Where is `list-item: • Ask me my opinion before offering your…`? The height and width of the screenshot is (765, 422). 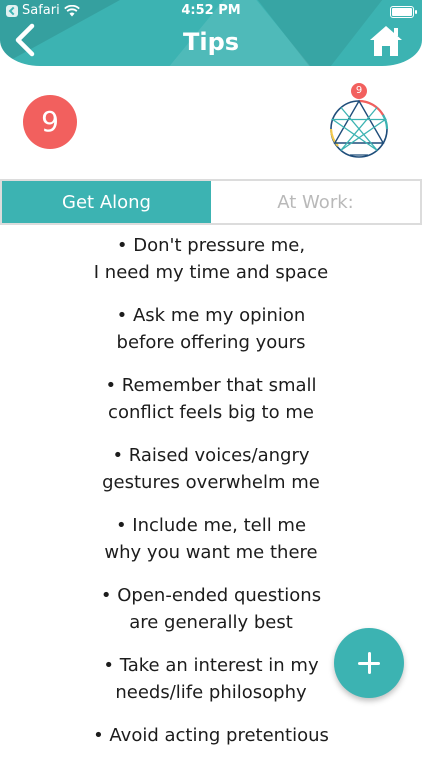
list-item: • Ask me my opinion before offering your… is located at coordinates (211, 329).